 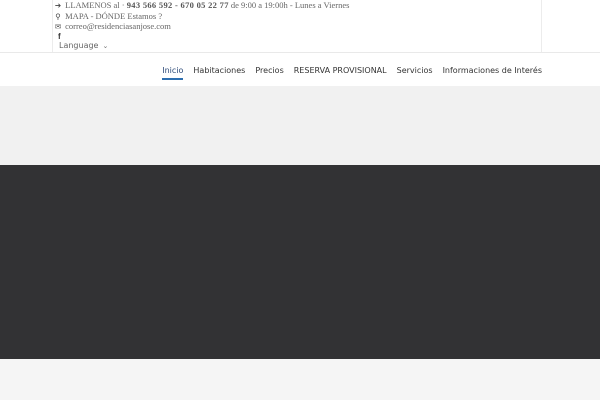 I want to click on nav-item-reserva-provisional: RESERVA PROVISIONAL, so click(x=340, y=72).